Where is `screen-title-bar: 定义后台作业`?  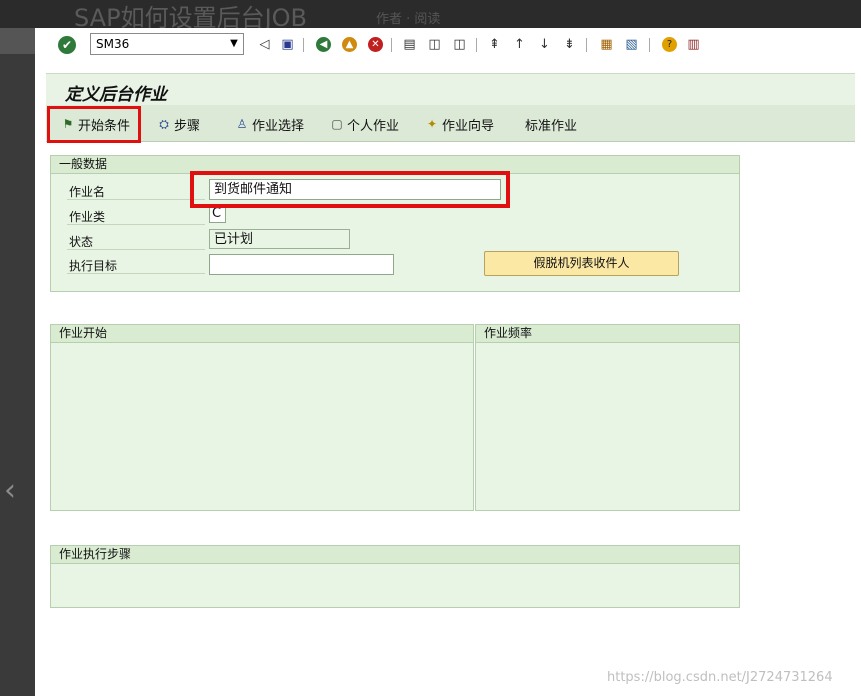 screen-title-bar: 定义后台作业 is located at coordinates (450, 89).